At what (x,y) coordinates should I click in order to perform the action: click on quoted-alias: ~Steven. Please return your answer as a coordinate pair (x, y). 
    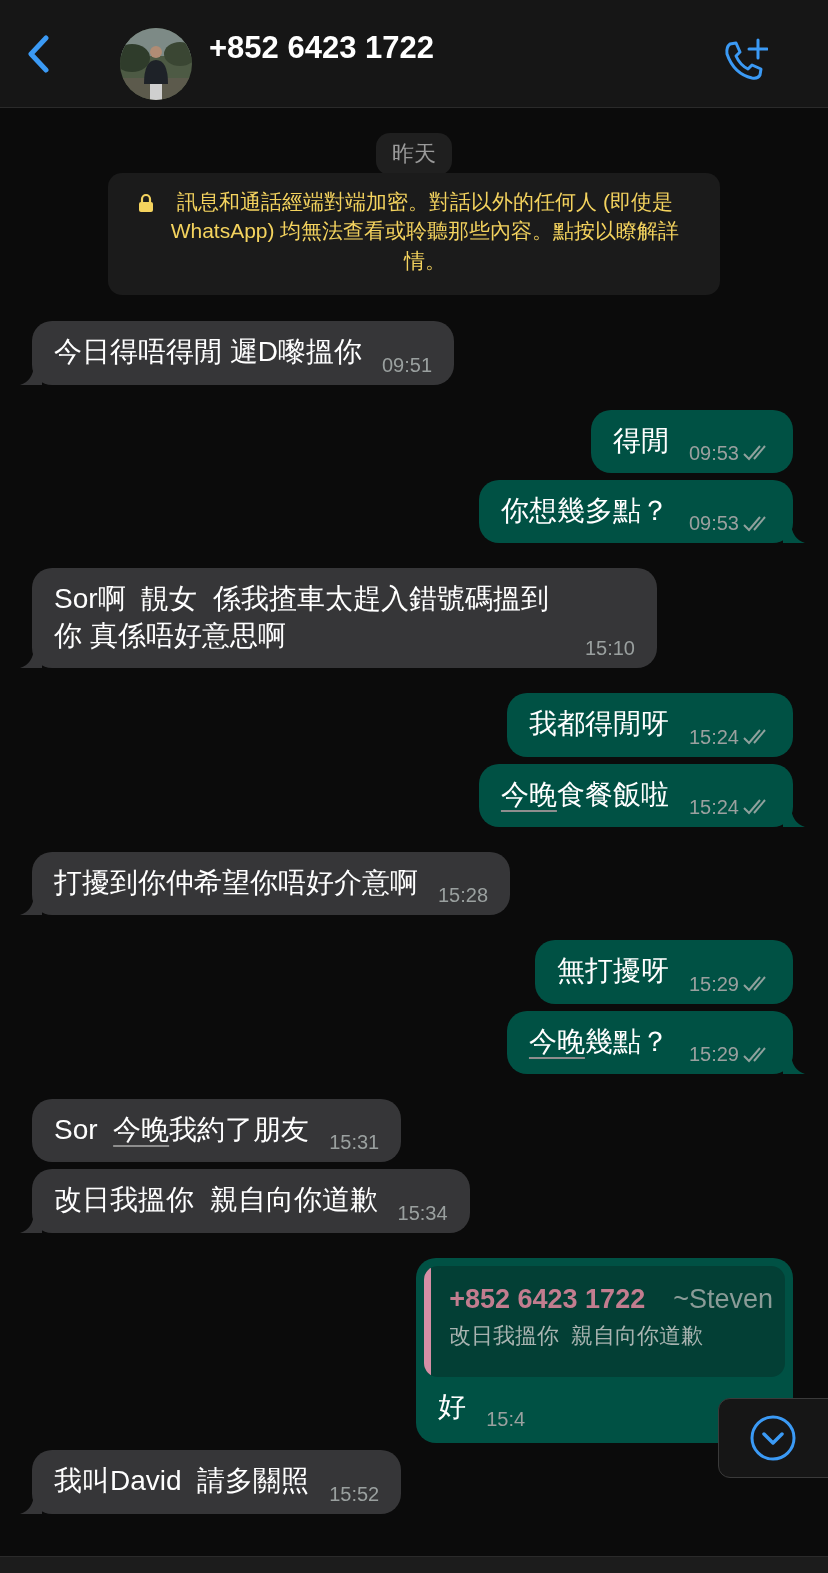
    Looking at the image, I should click on (723, 1299).